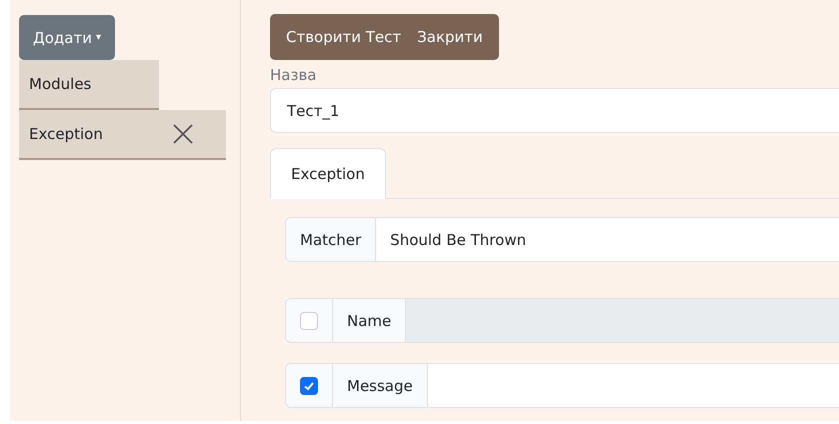  What do you see at coordinates (331, 239) in the screenshot?
I see `matcher-label: Matcher` at bounding box center [331, 239].